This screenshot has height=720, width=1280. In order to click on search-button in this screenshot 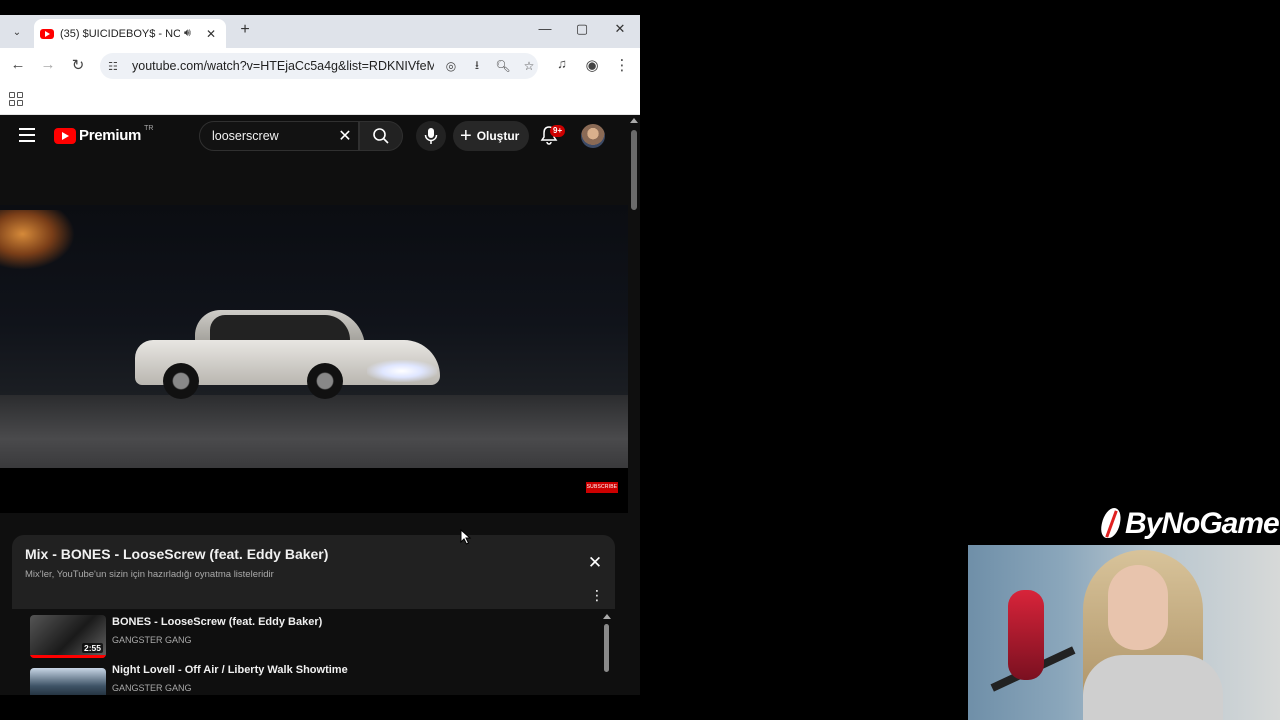, I will do `click(381, 136)`.